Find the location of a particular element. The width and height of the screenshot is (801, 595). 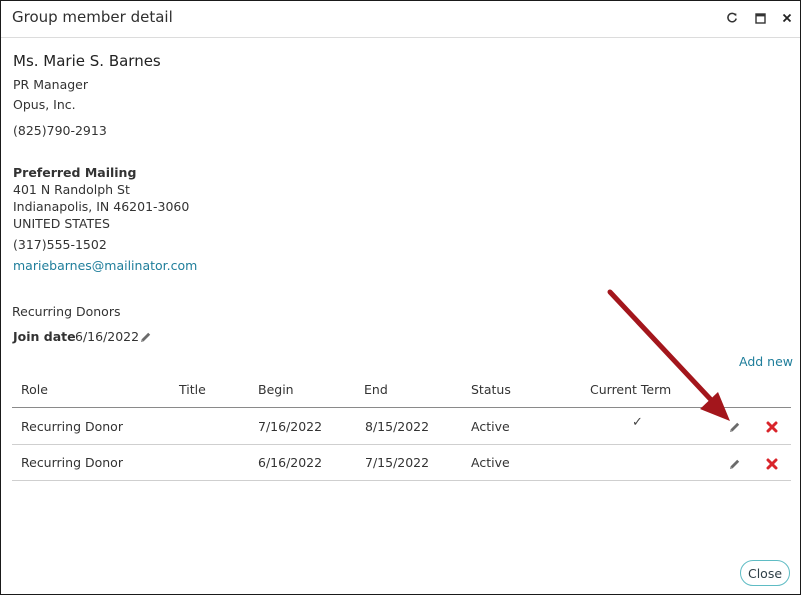

col-header-status: Status is located at coordinates (491, 389).